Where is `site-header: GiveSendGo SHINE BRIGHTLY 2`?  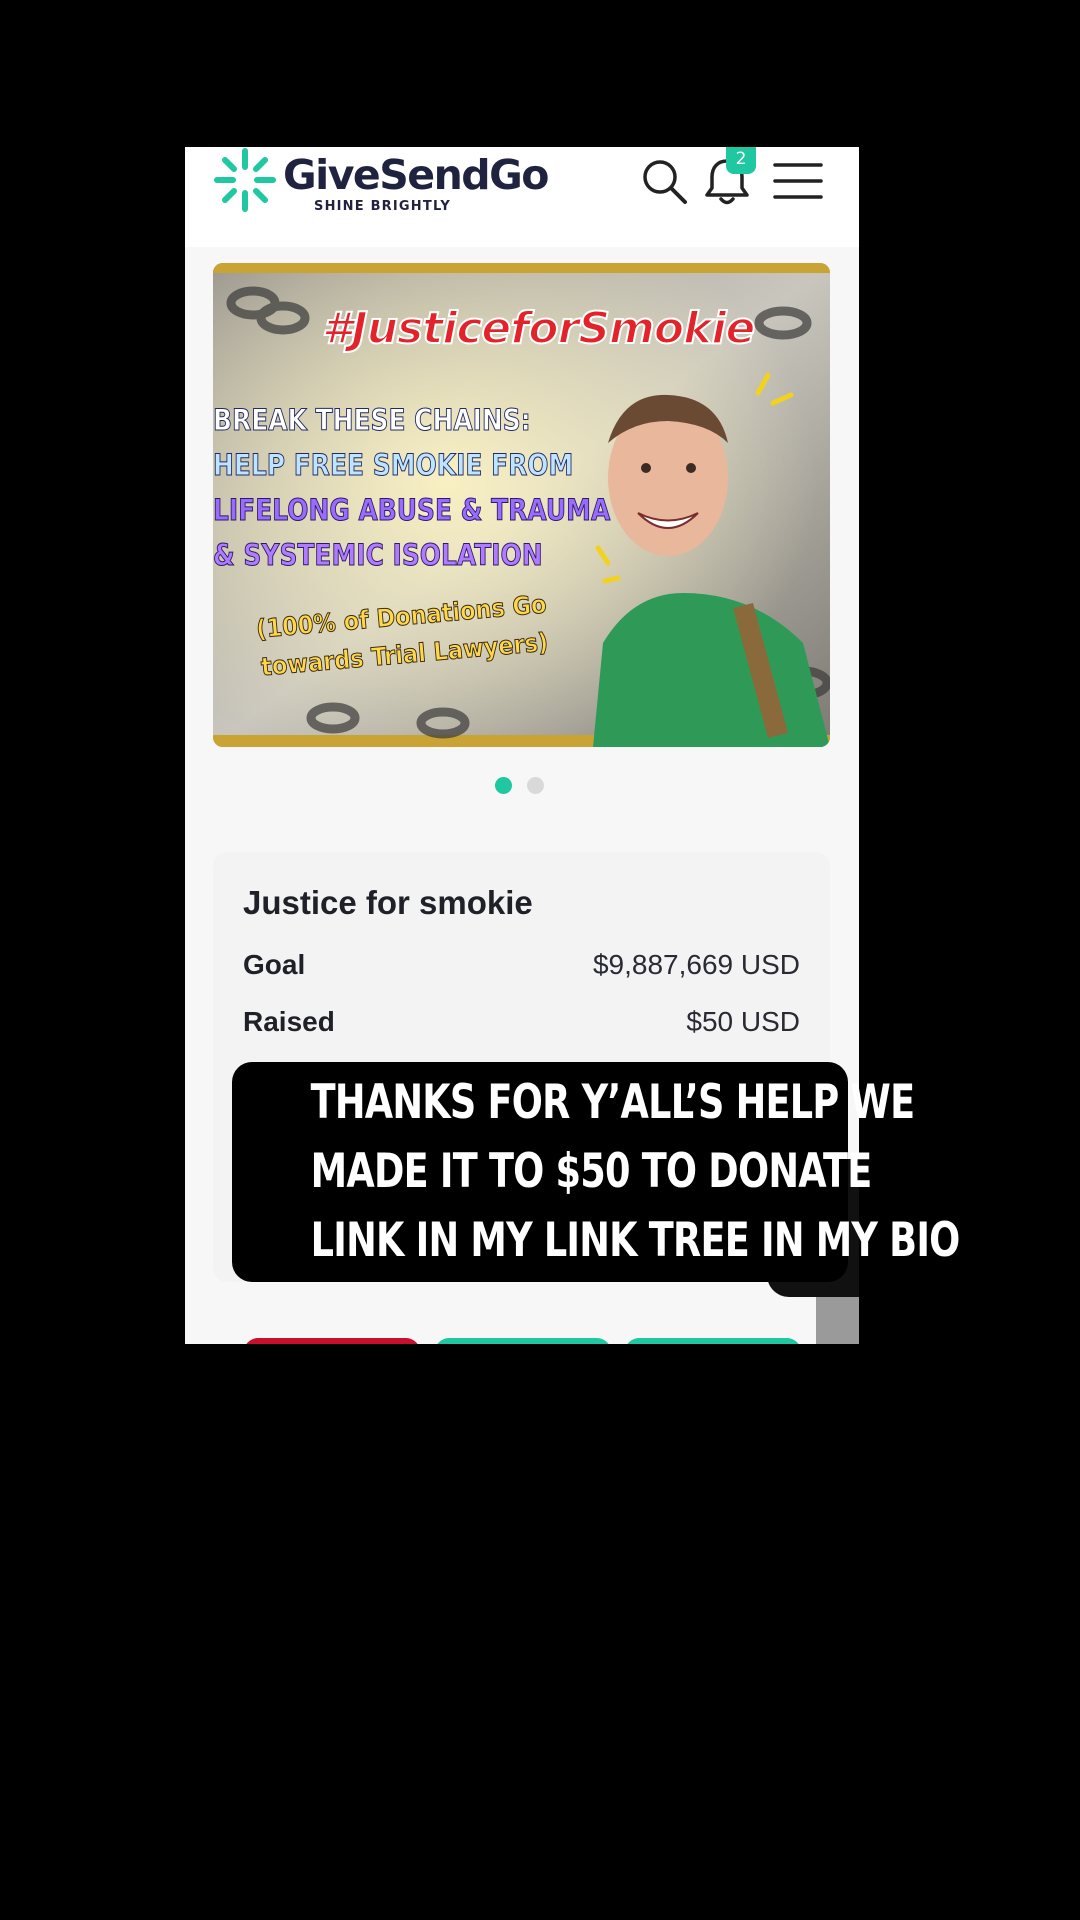
site-header: GiveSendGo SHINE BRIGHTLY 2 is located at coordinates (522, 197).